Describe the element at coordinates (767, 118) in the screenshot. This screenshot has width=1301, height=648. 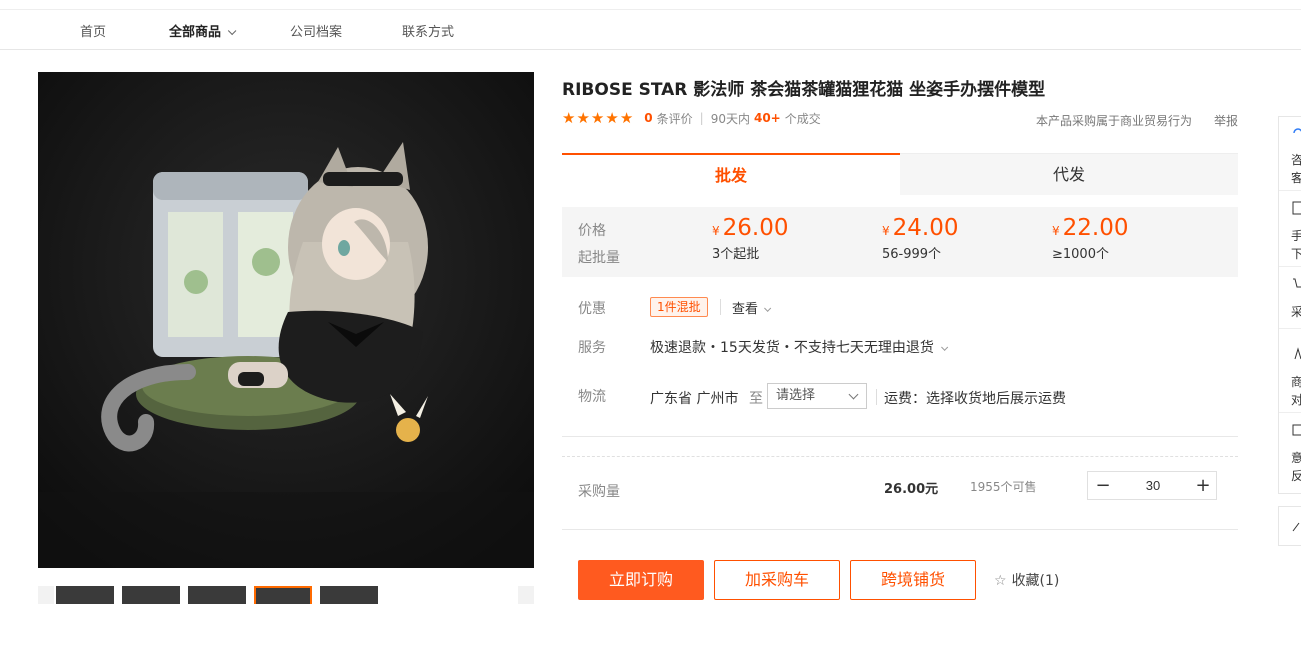
I see `deal-count: 40+` at that location.